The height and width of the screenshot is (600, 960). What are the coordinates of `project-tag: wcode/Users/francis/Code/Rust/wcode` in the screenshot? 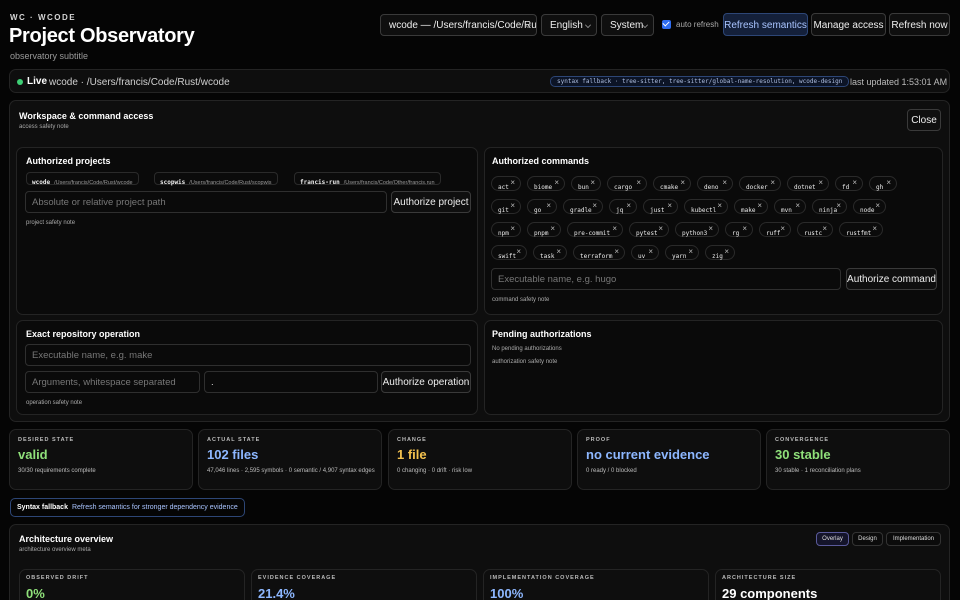 It's located at (82, 179).